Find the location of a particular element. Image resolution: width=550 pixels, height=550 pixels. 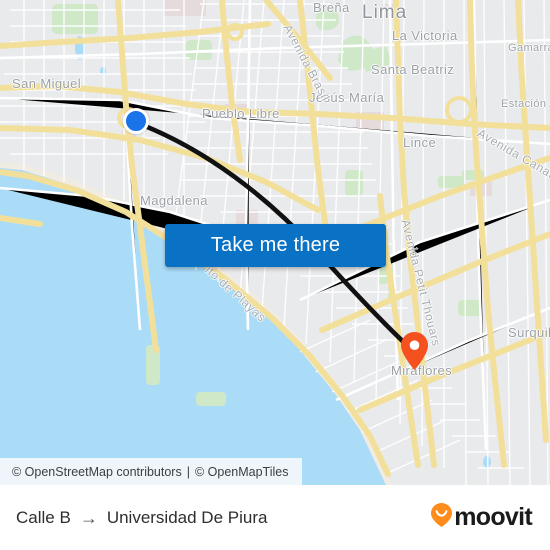

moovit-pin-icon is located at coordinates (442, 517).